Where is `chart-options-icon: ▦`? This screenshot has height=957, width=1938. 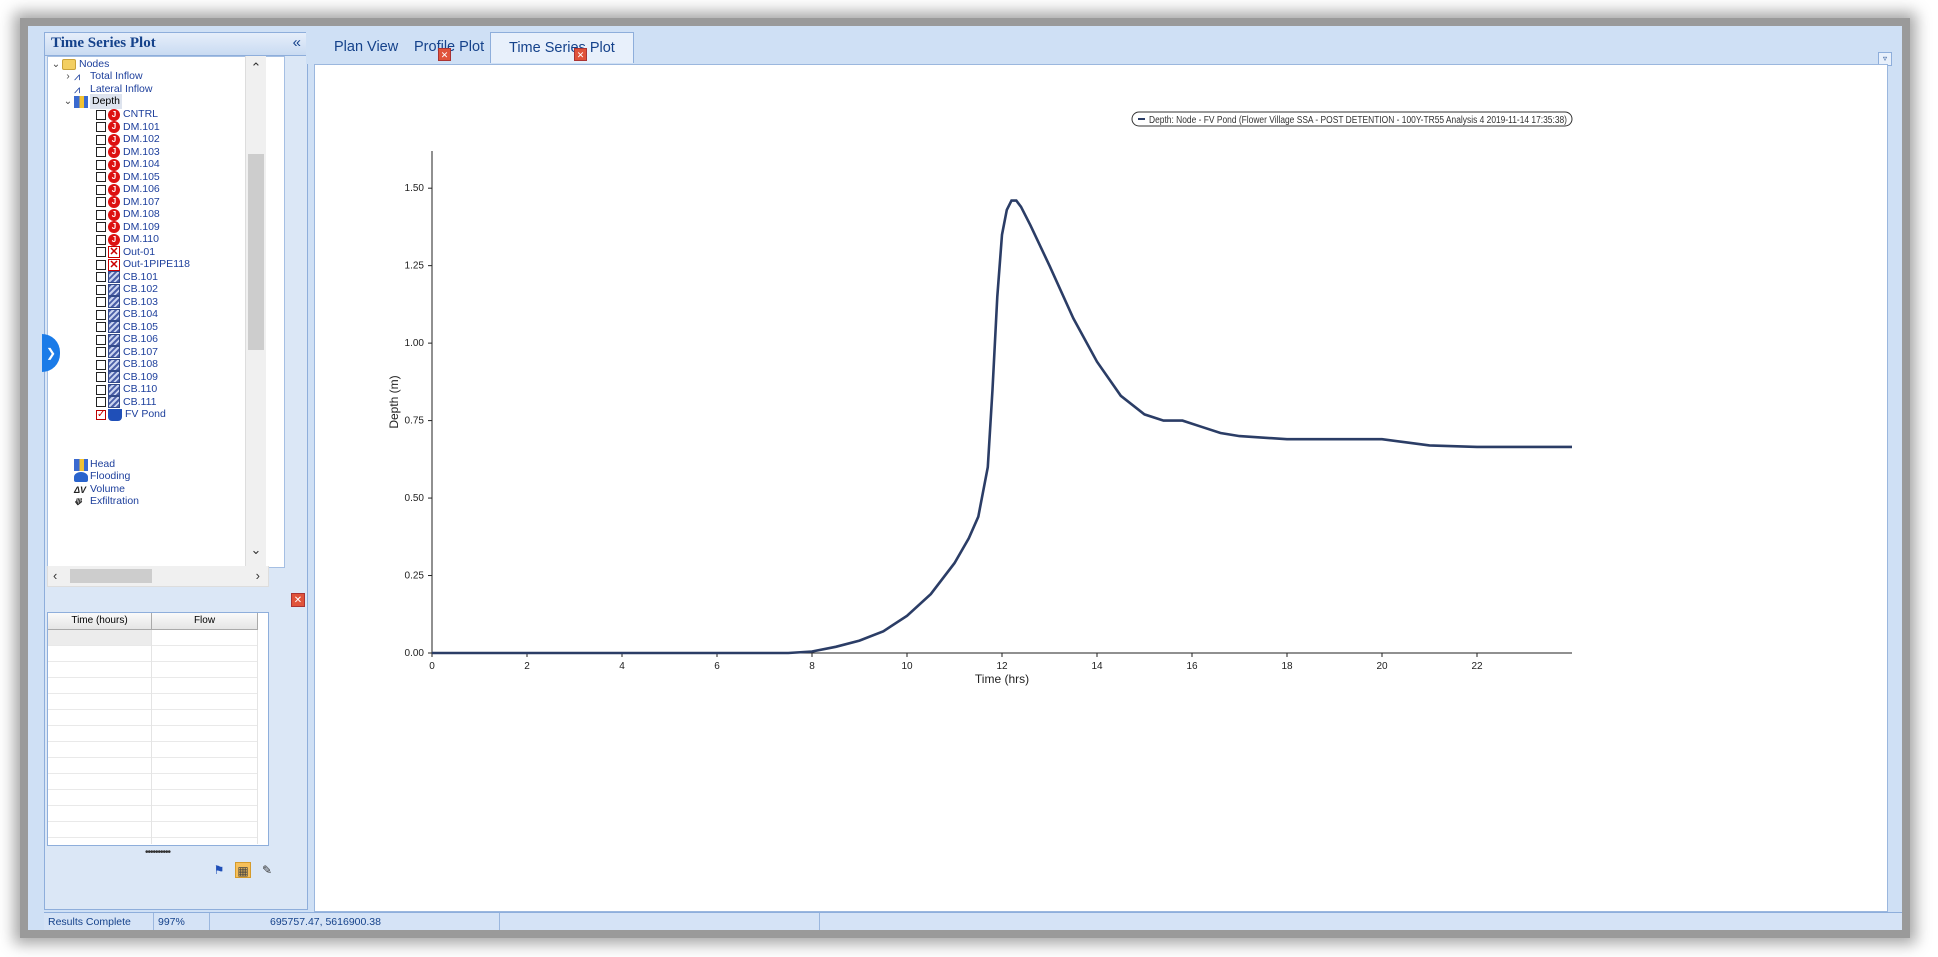 chart-options-icon: ▦ is located at coordinates (243, 870).